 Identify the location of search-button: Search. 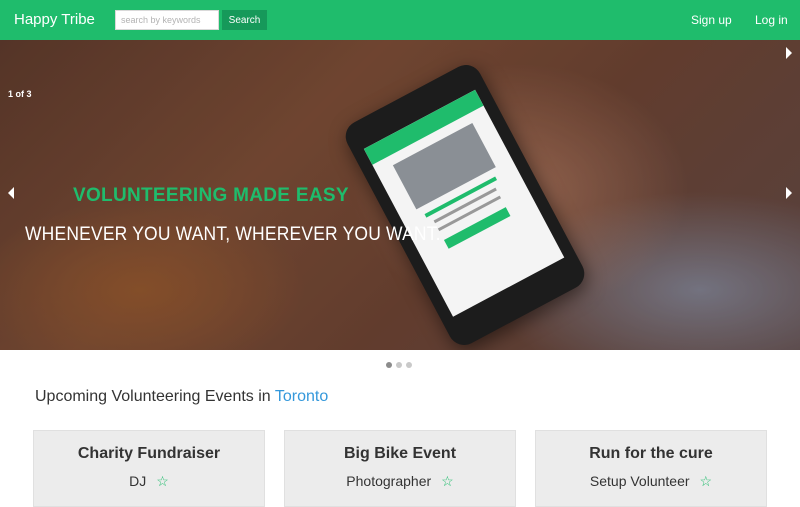
(244, 20).